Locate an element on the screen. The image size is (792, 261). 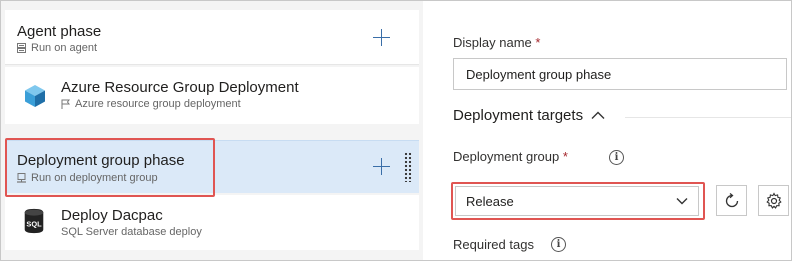
deployment-targets-section-toggle: Deployment targets is located at coordinates (529, 115).